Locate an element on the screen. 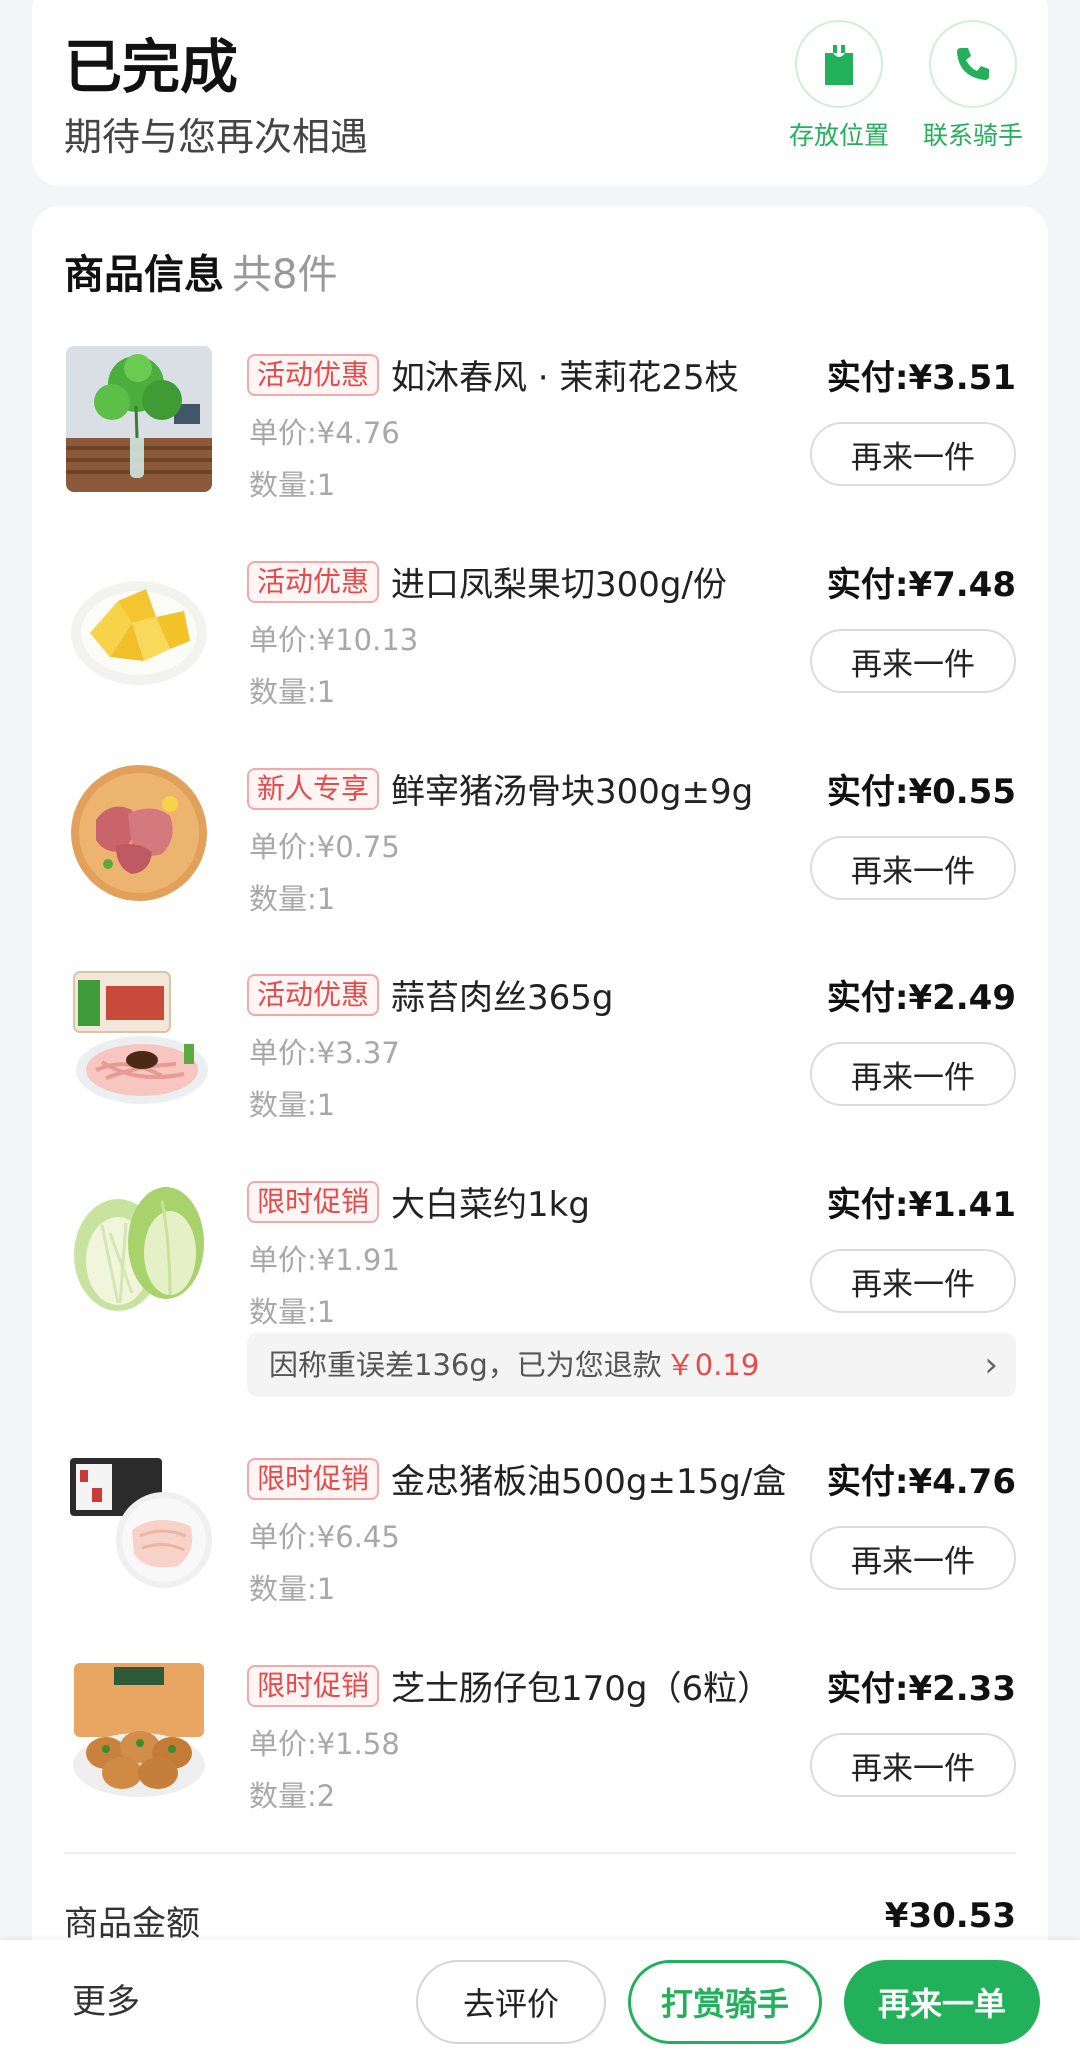 This screenshot has height=2066, width=1080. refund-notice-text: 因称重误差136g，已为您退款 is located at coordinates (465, 1365).